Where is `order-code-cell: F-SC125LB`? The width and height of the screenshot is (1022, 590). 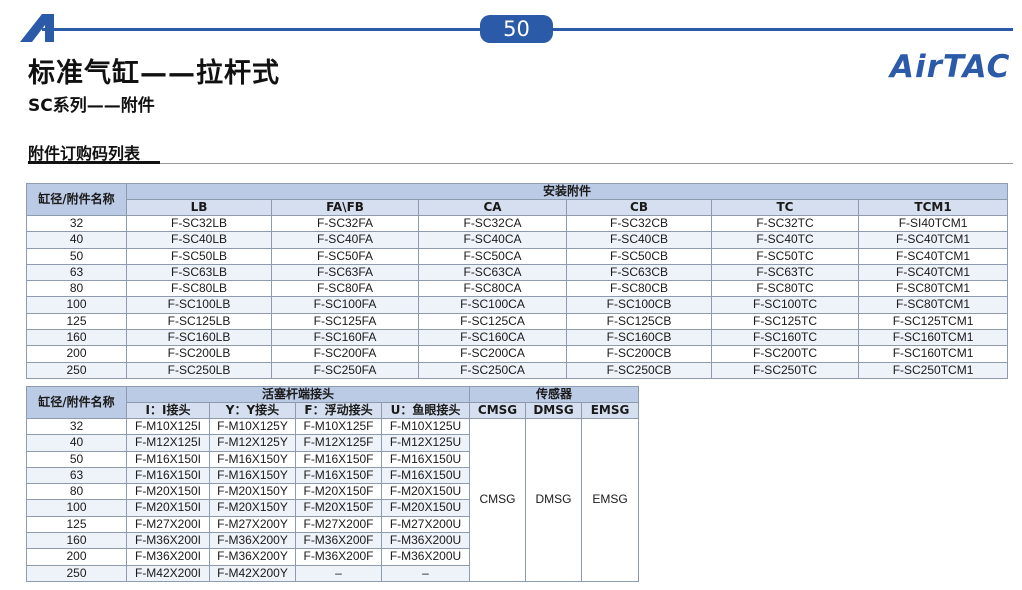
order-code-cell: F-SC125LB is located at coordinates (199, 321).